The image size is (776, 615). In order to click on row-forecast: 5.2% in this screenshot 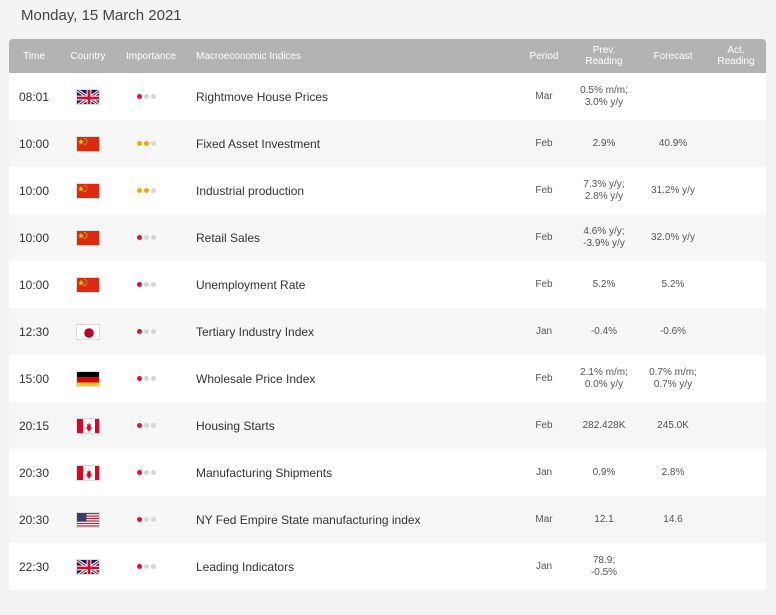, I will do `click(673, 284)`.